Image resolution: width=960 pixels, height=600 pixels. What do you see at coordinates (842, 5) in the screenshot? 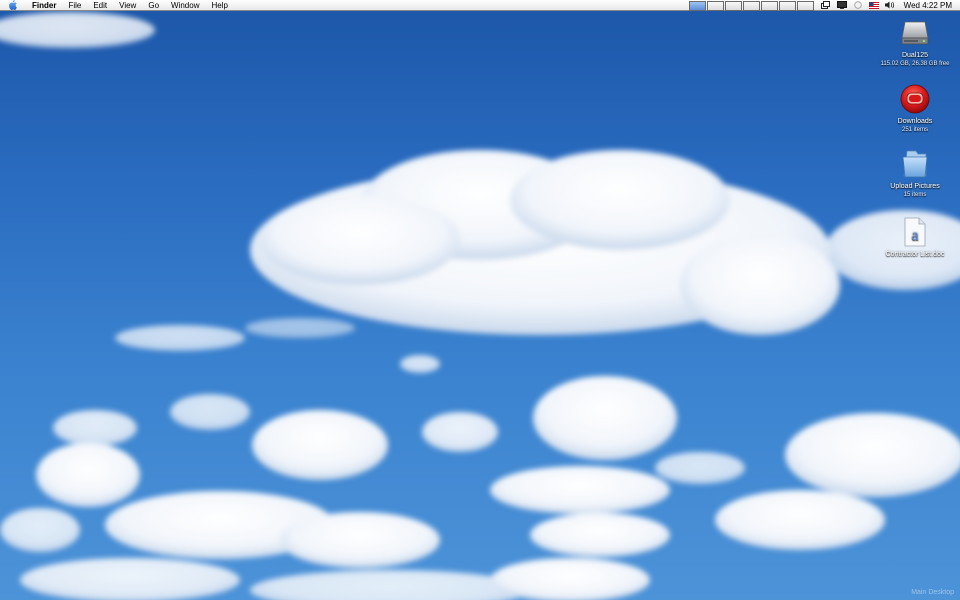
I see `display-icon` at bounding box center [842, 5].